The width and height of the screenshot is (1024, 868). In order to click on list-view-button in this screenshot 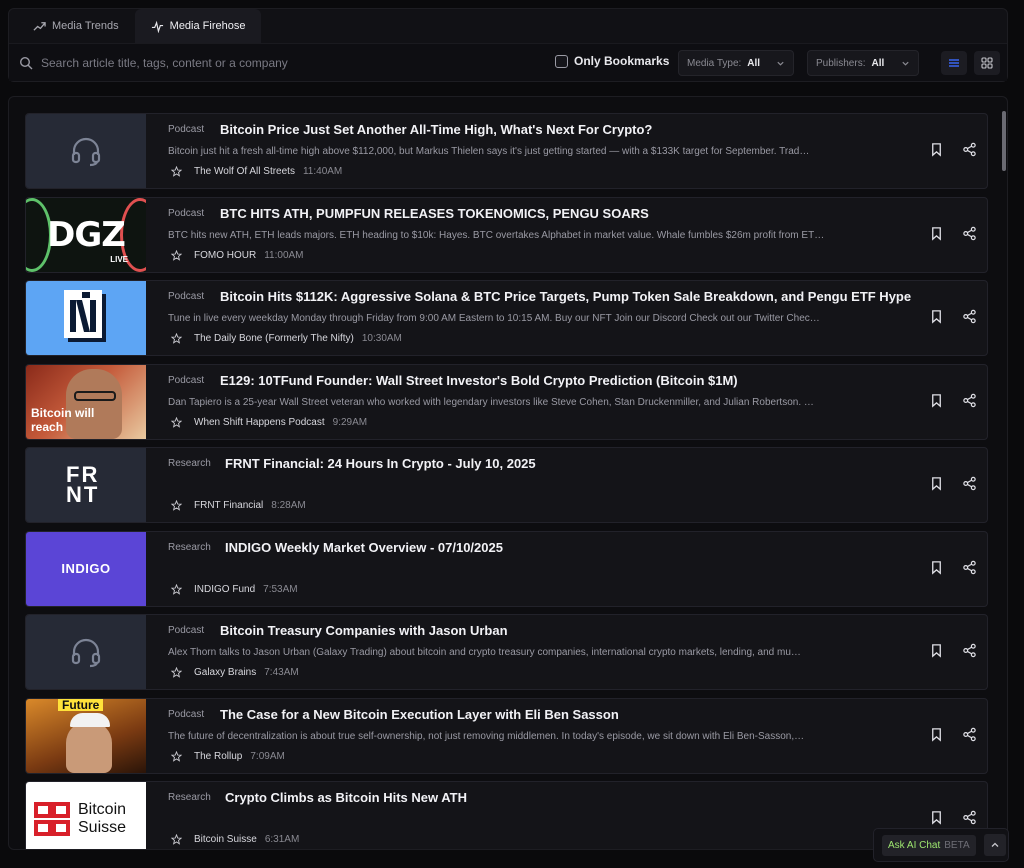, I will do `click(954, 63)`.